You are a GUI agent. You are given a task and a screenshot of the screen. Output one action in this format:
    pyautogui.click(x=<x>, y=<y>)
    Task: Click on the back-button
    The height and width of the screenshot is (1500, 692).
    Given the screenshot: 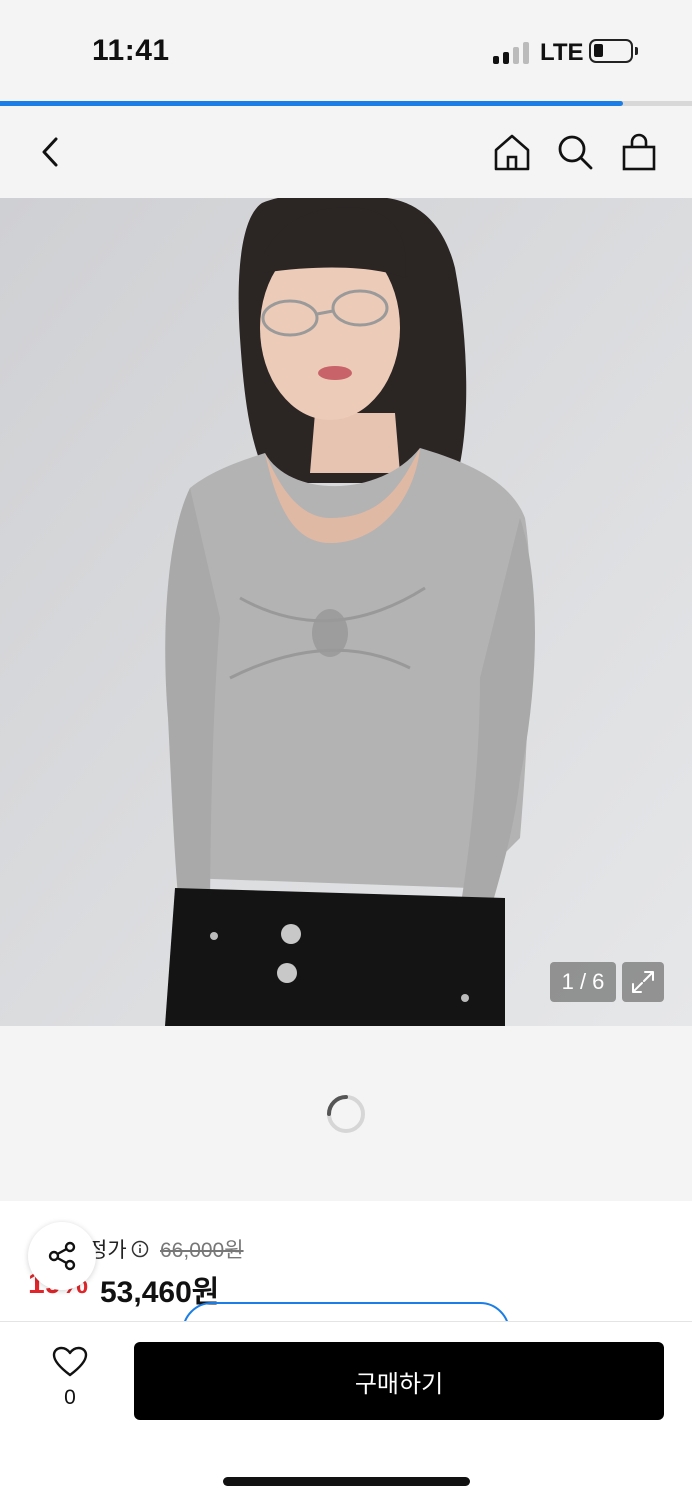 What is the action you would take?
    pyautogui.click(x=50, y=152)
    